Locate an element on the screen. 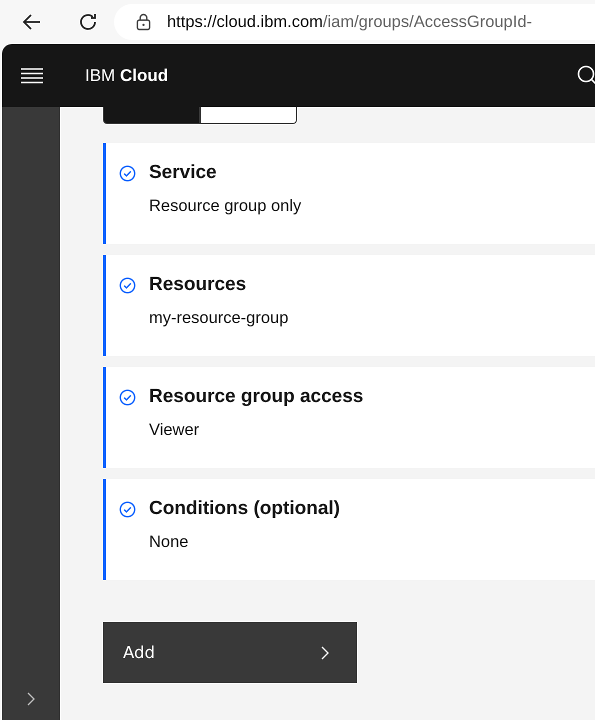 The height and width of the screenshot is (720, 595). menu-icon is located at coordinates (32, 76).